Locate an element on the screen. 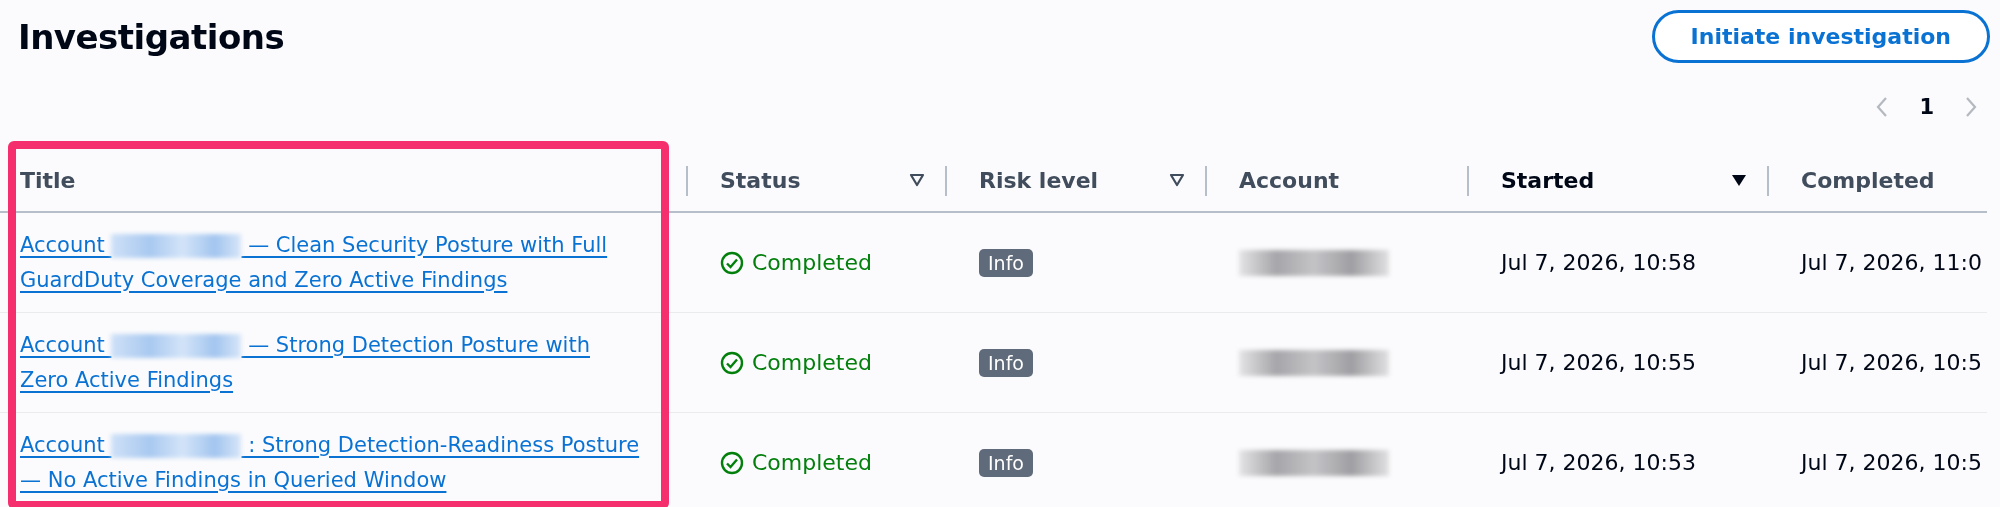 This screenshot has width=2000, height=507. investigation-title-link: Account : Strong Detection-Readiness Posture — No Active Findings in Queried Window is located at coordinates (331, 462).